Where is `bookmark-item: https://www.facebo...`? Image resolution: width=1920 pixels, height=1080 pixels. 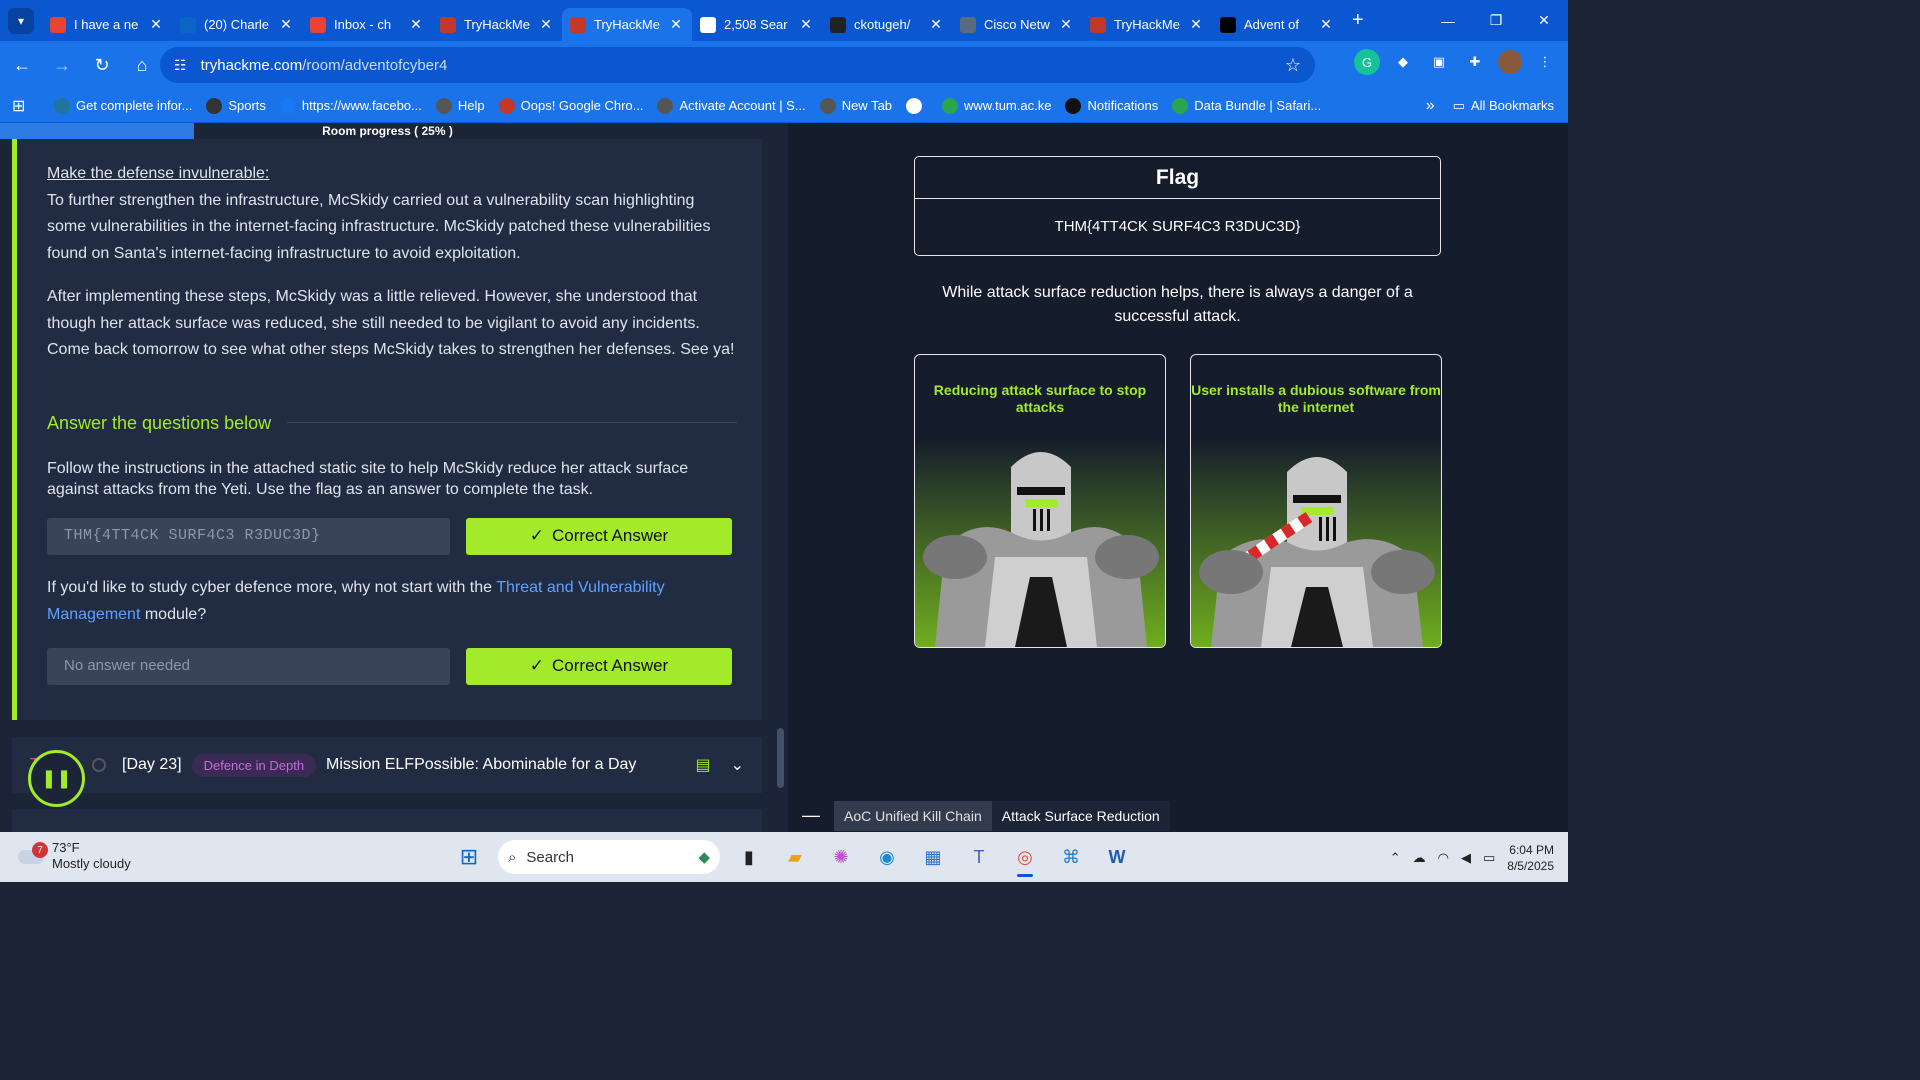 bookmark-item: https://www.facebo... is located at coordinates (350, 105).